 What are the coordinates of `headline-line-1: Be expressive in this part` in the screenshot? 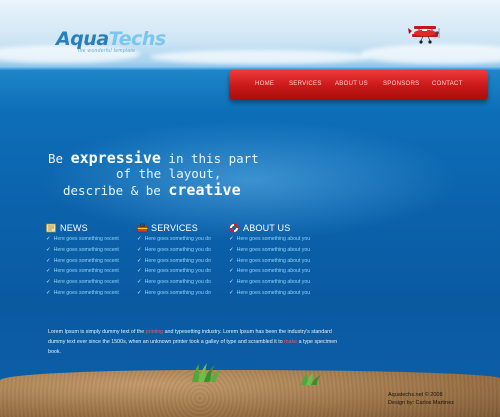 It's located at (153, 158).